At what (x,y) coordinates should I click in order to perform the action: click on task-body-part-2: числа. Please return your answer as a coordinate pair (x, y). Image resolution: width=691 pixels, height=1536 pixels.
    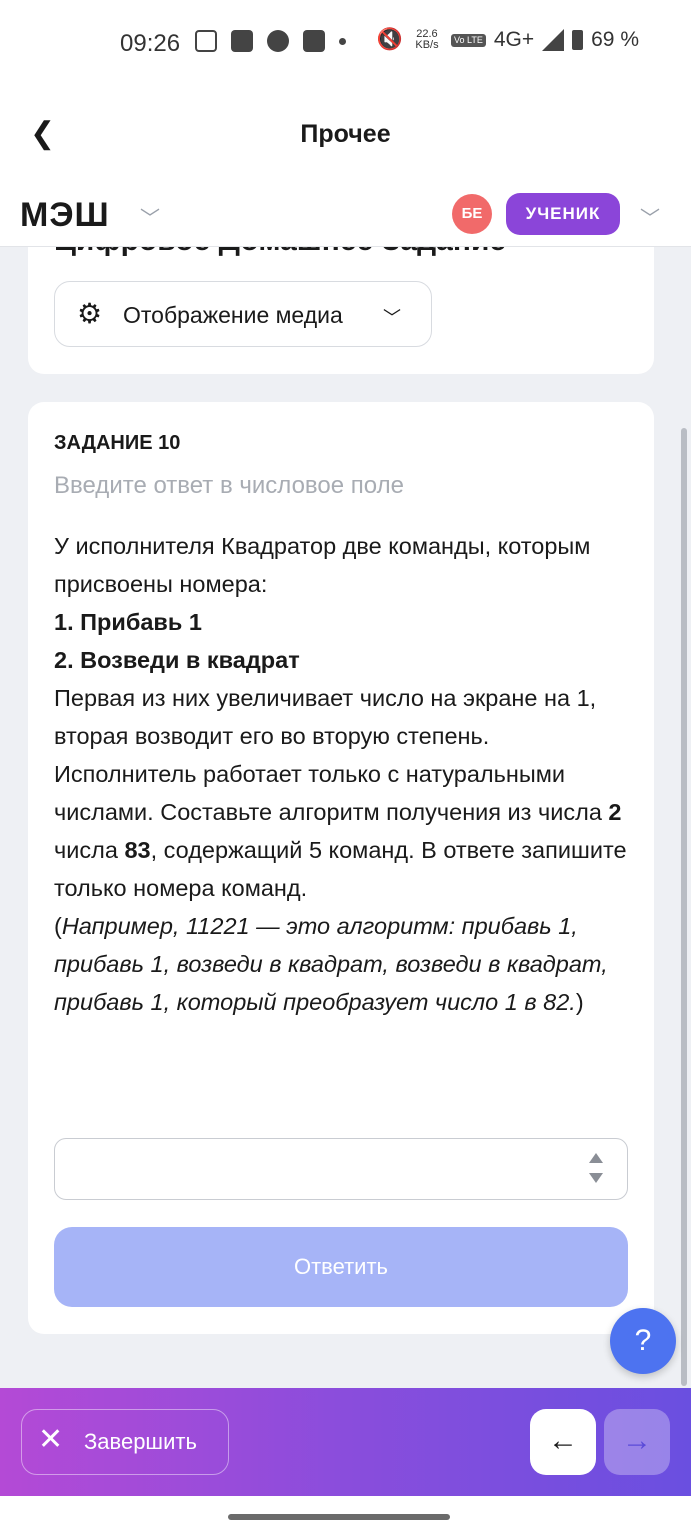
    Looking at the image, I should click on (89, 850).